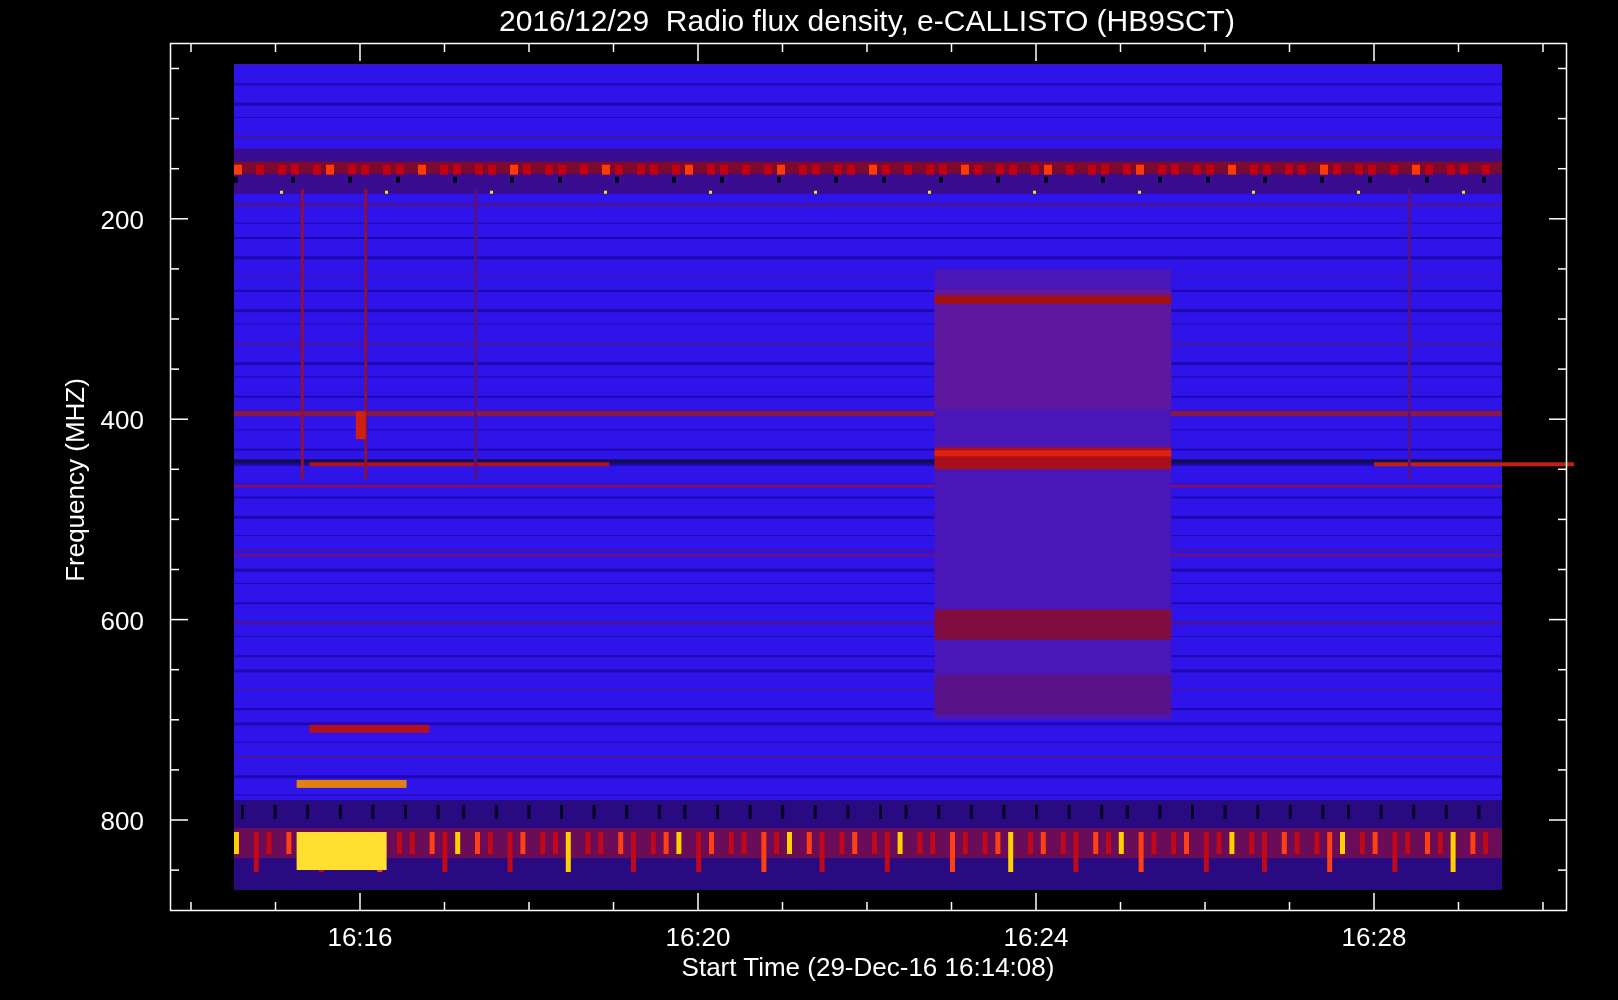 The height and width of the screenshot is (1000, 1618). Describe the element at coordinates (122, 420) in the screenshot. I see `y-tick-label: 400` at that location.